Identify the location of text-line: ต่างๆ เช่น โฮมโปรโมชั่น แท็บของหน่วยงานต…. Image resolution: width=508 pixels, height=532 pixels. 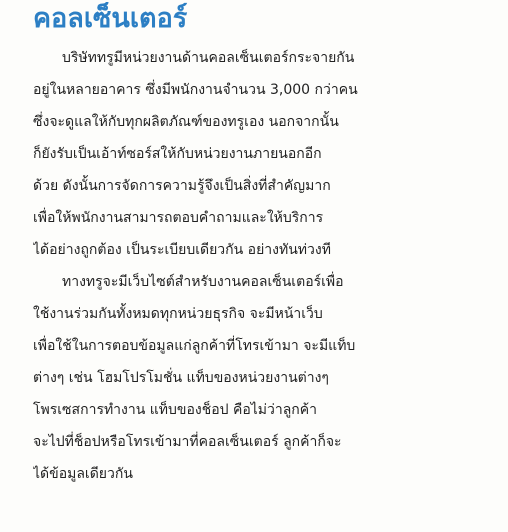
(181, 378).